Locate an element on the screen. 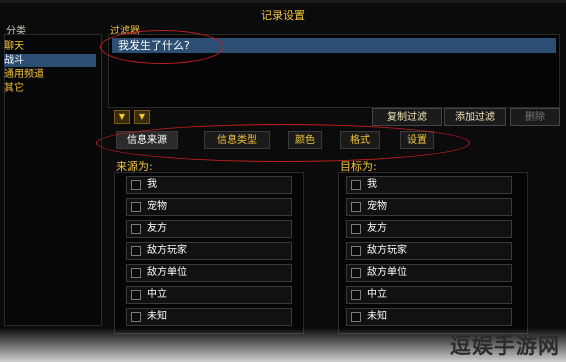 The width and height of the screenshot is (566, 362). category-item-general-channel: 通用频道 is located at coordinates (50, 74).